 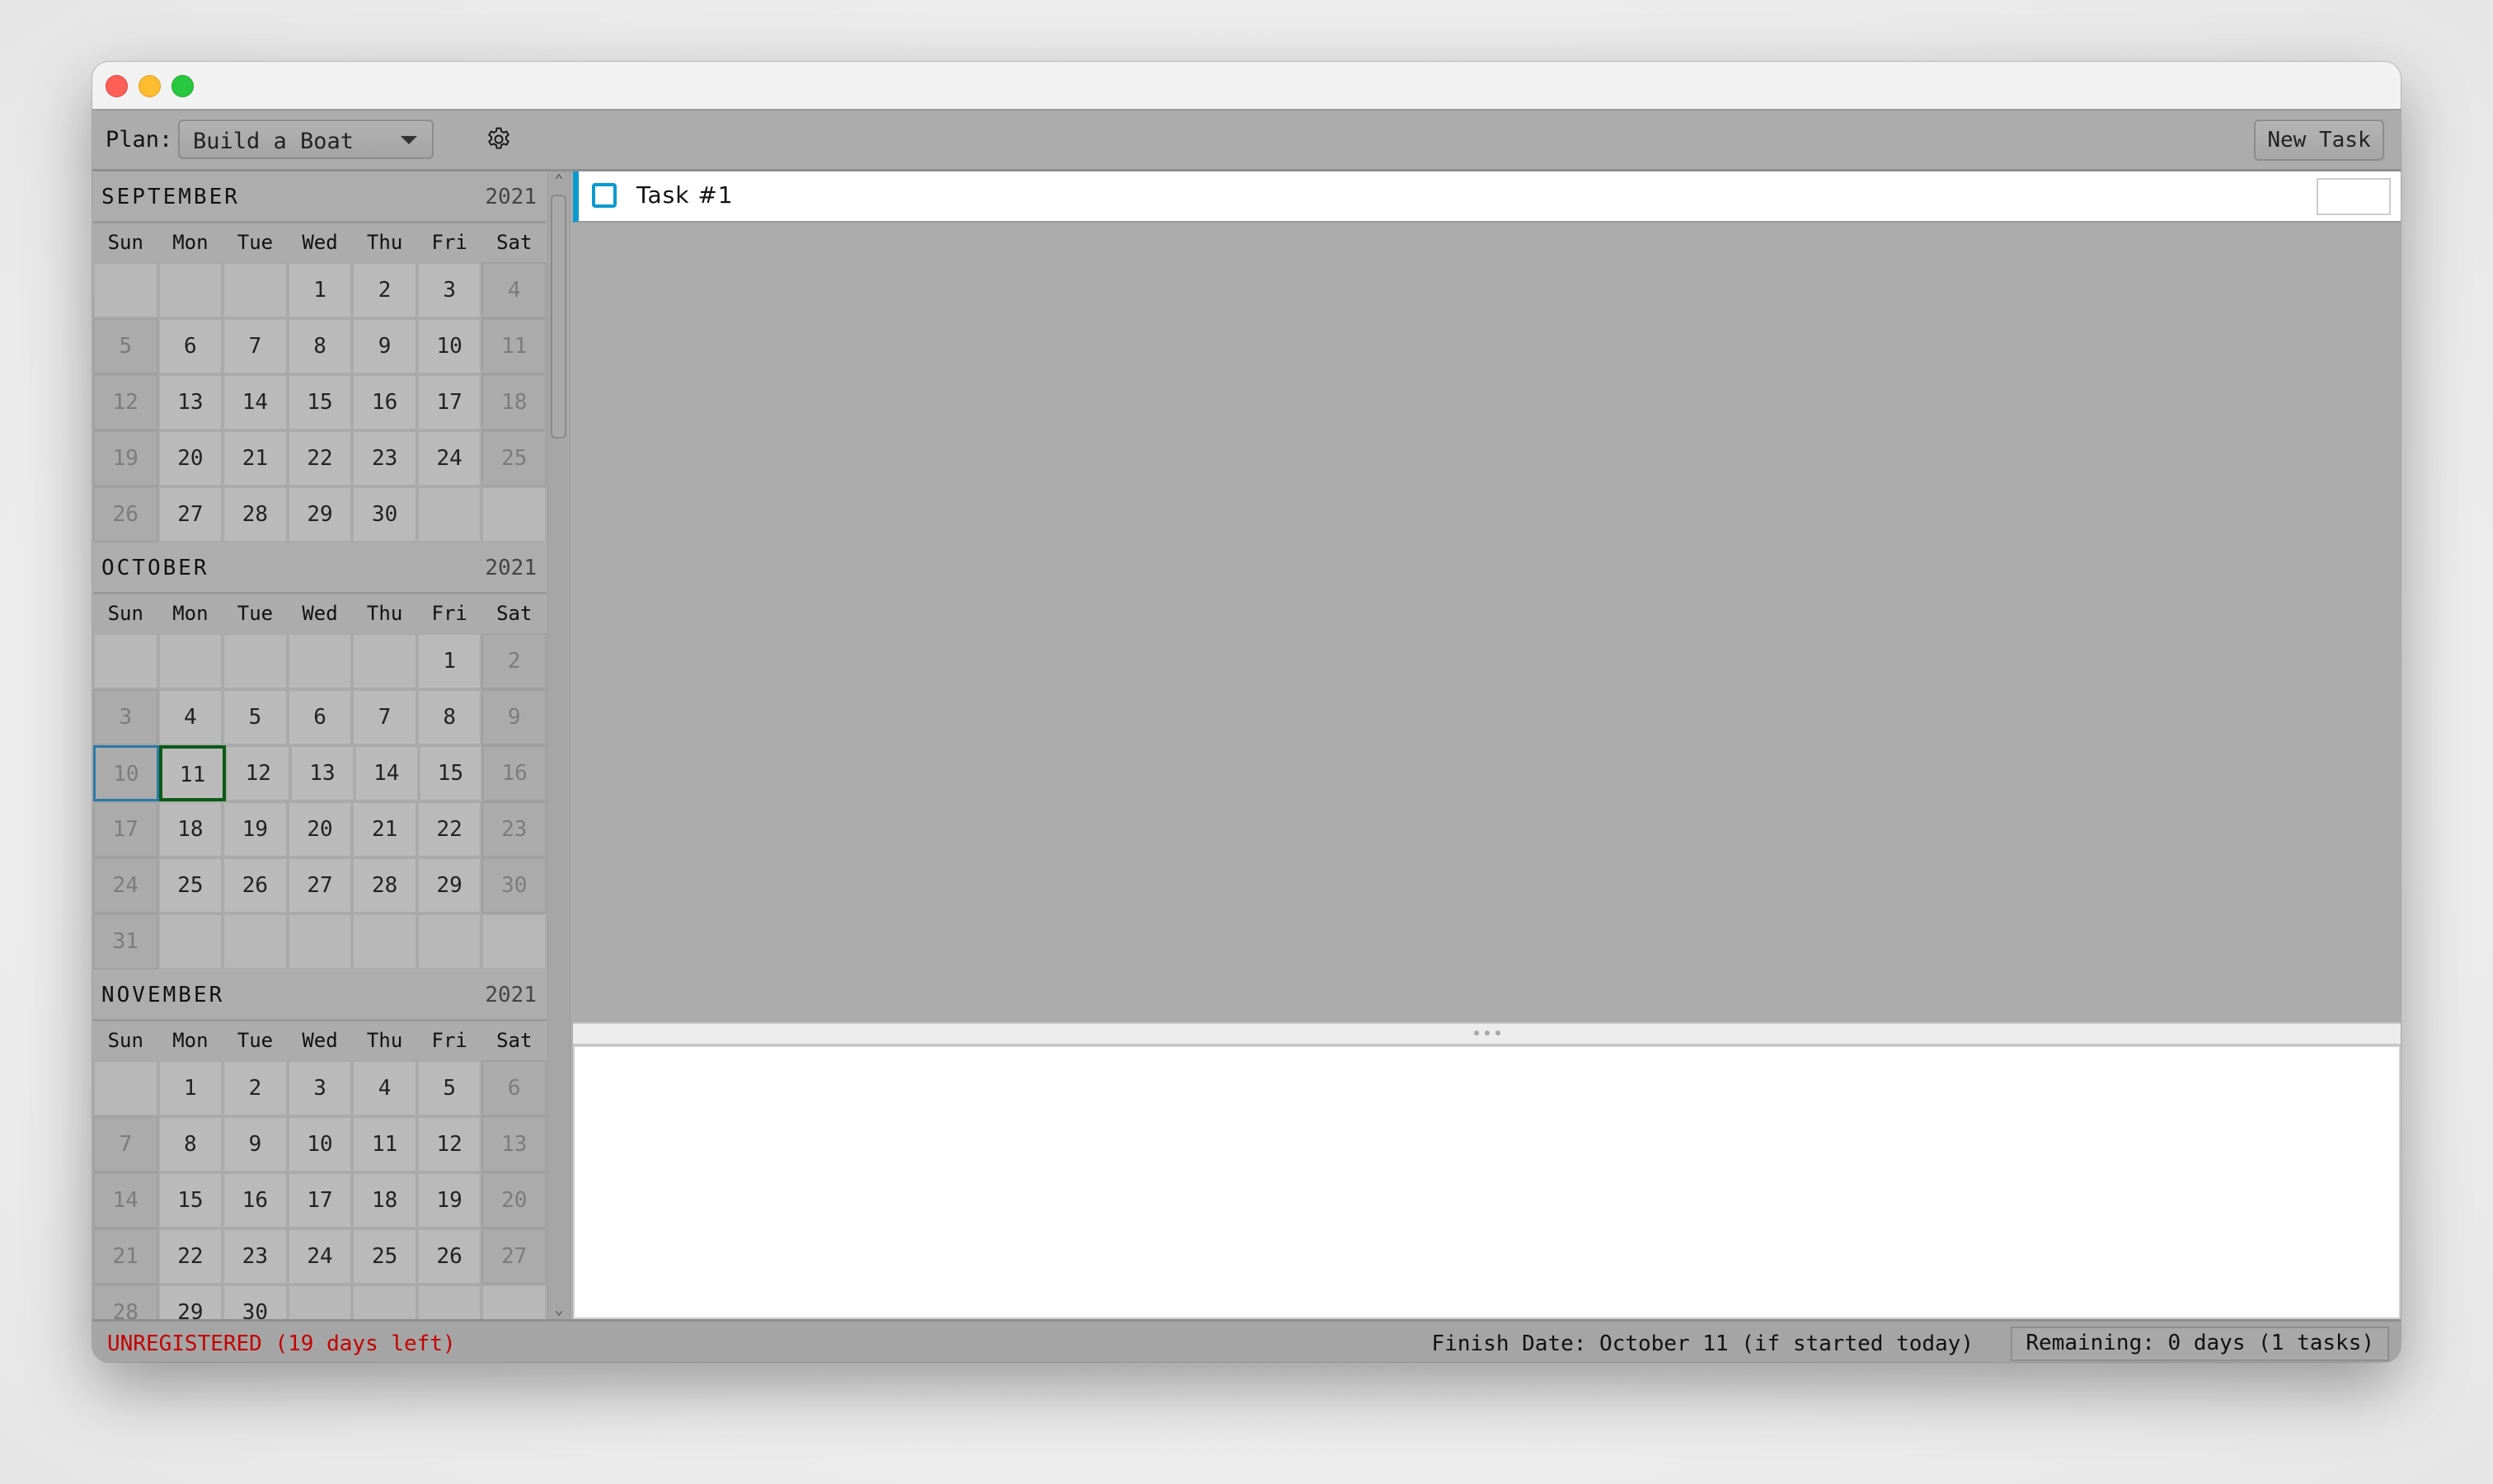 I want to click on task-checkbox, so click(x=604, y=195).